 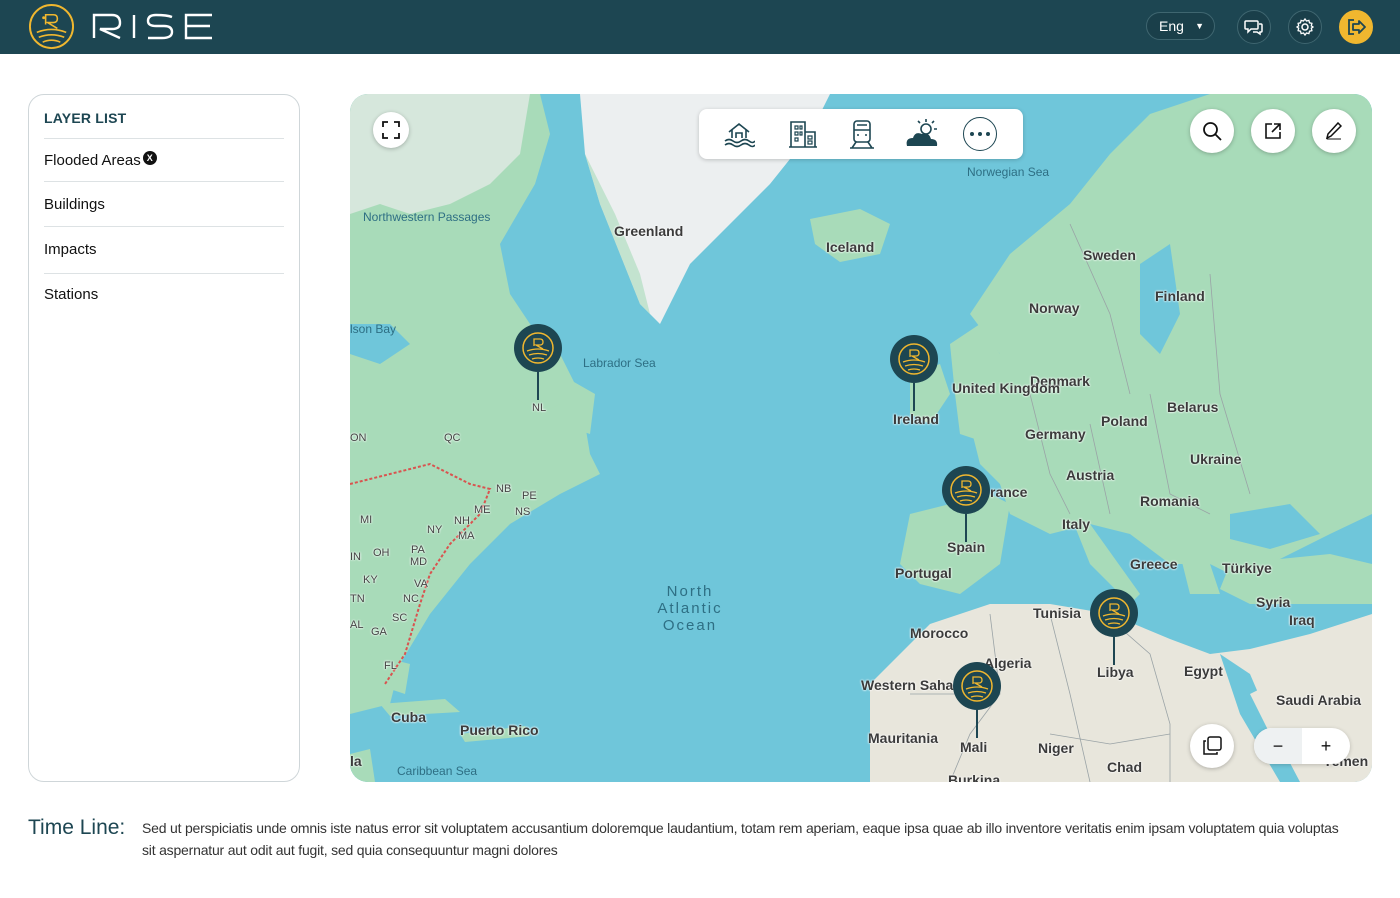 What do you see at coordinates (1302, 620) in the screenshot?
I see `place-label: Iraq` at bounding box center [1302, 620].